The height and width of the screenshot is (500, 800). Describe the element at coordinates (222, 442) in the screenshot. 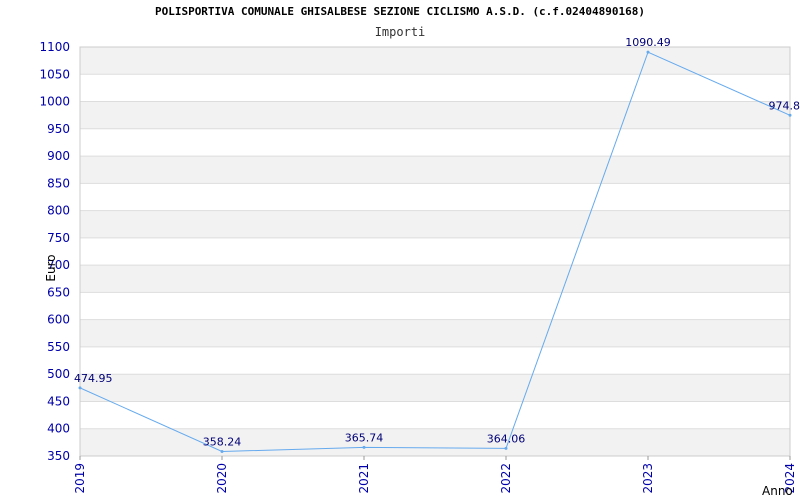

I see `data-label: 358.24` at that location.